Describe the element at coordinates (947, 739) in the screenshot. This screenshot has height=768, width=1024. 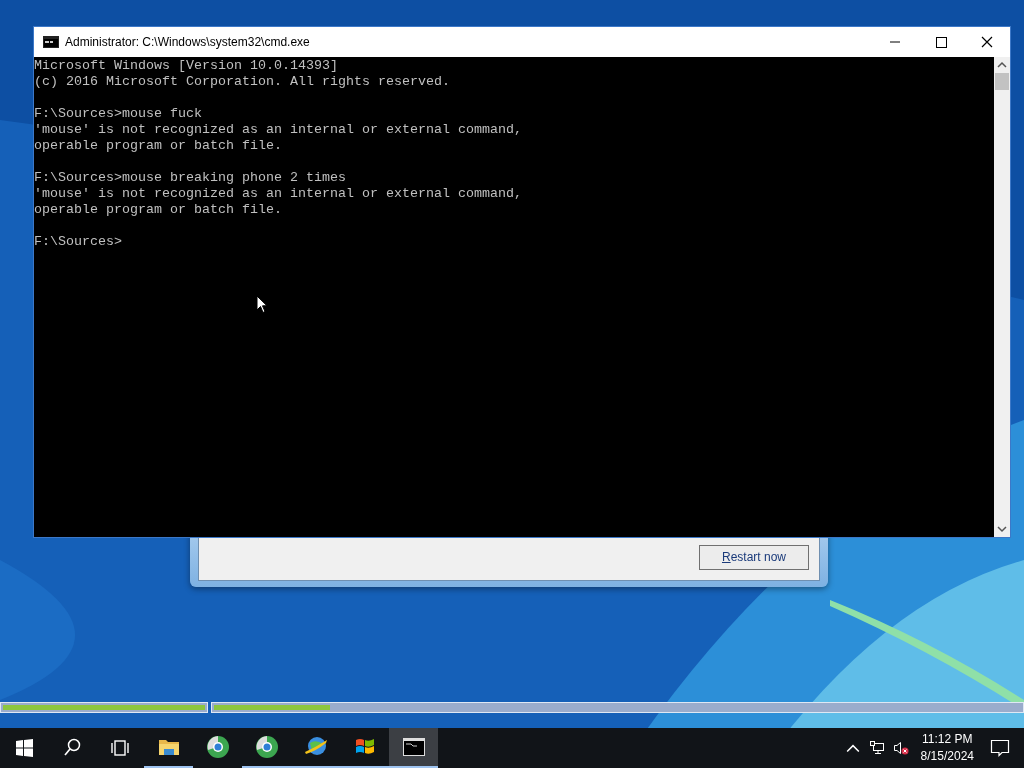
I see `clock-time: 11:12 PM` at that location.